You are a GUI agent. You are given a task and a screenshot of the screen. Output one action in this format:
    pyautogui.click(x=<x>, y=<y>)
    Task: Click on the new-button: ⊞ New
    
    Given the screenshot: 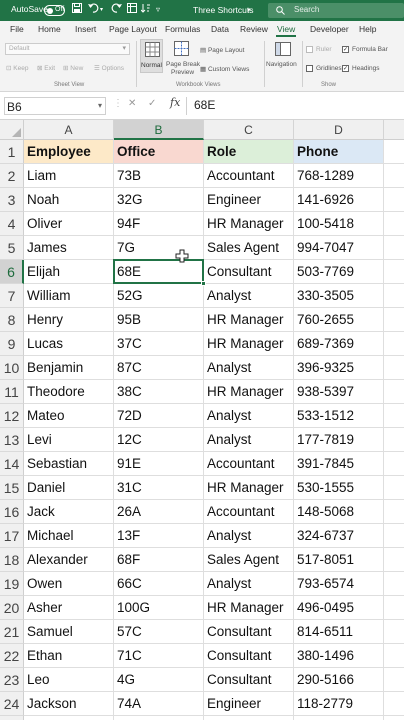 What is the action you would take?
    pyautogui.click(x=73, y=68)
    